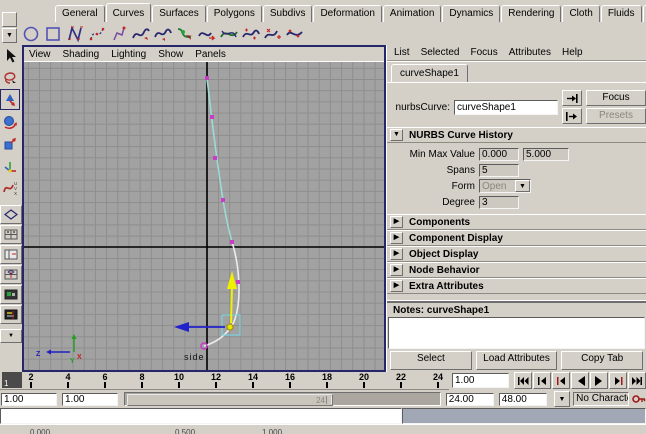 This screenshot has height=434, width=646. What do you see at coordinates (516, 135) in the screenshot?
I see `section-nurbs-curve-history: ▼ NURBS Curve History` at bounding box center [516, 135].